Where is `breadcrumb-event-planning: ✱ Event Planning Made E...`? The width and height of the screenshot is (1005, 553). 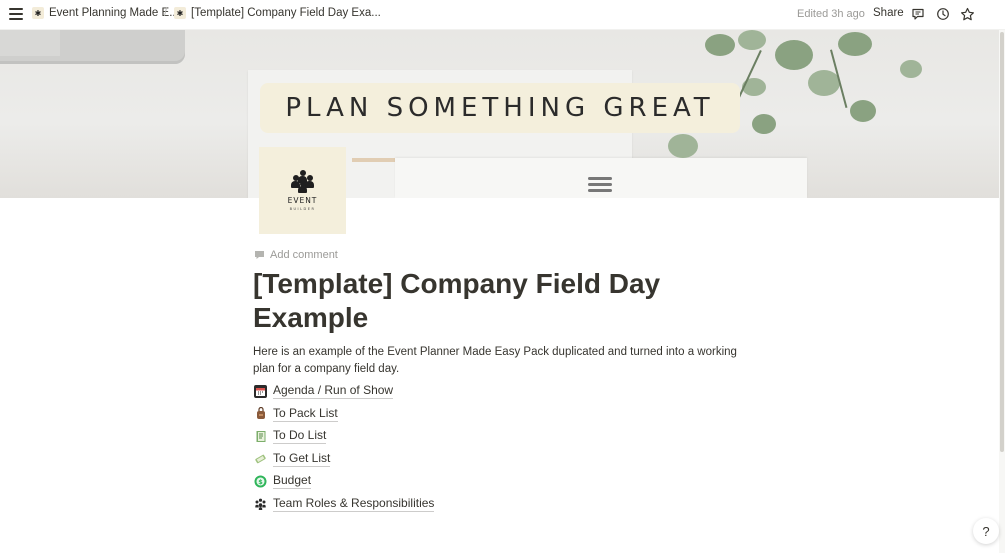 breadcrumb-event-planning: ✱ Event Planning Made E... is located at coordinates (105, 13).